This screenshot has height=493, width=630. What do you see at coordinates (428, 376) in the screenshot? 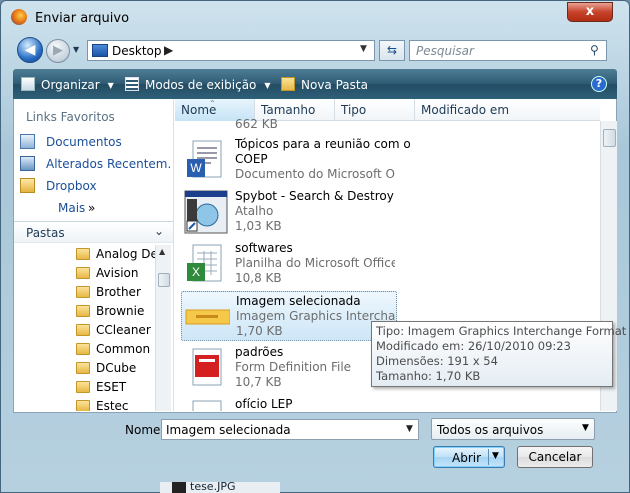
I see `tooltip-size: Tamanho: 1,70 KB` at bounding box center [428, 376].